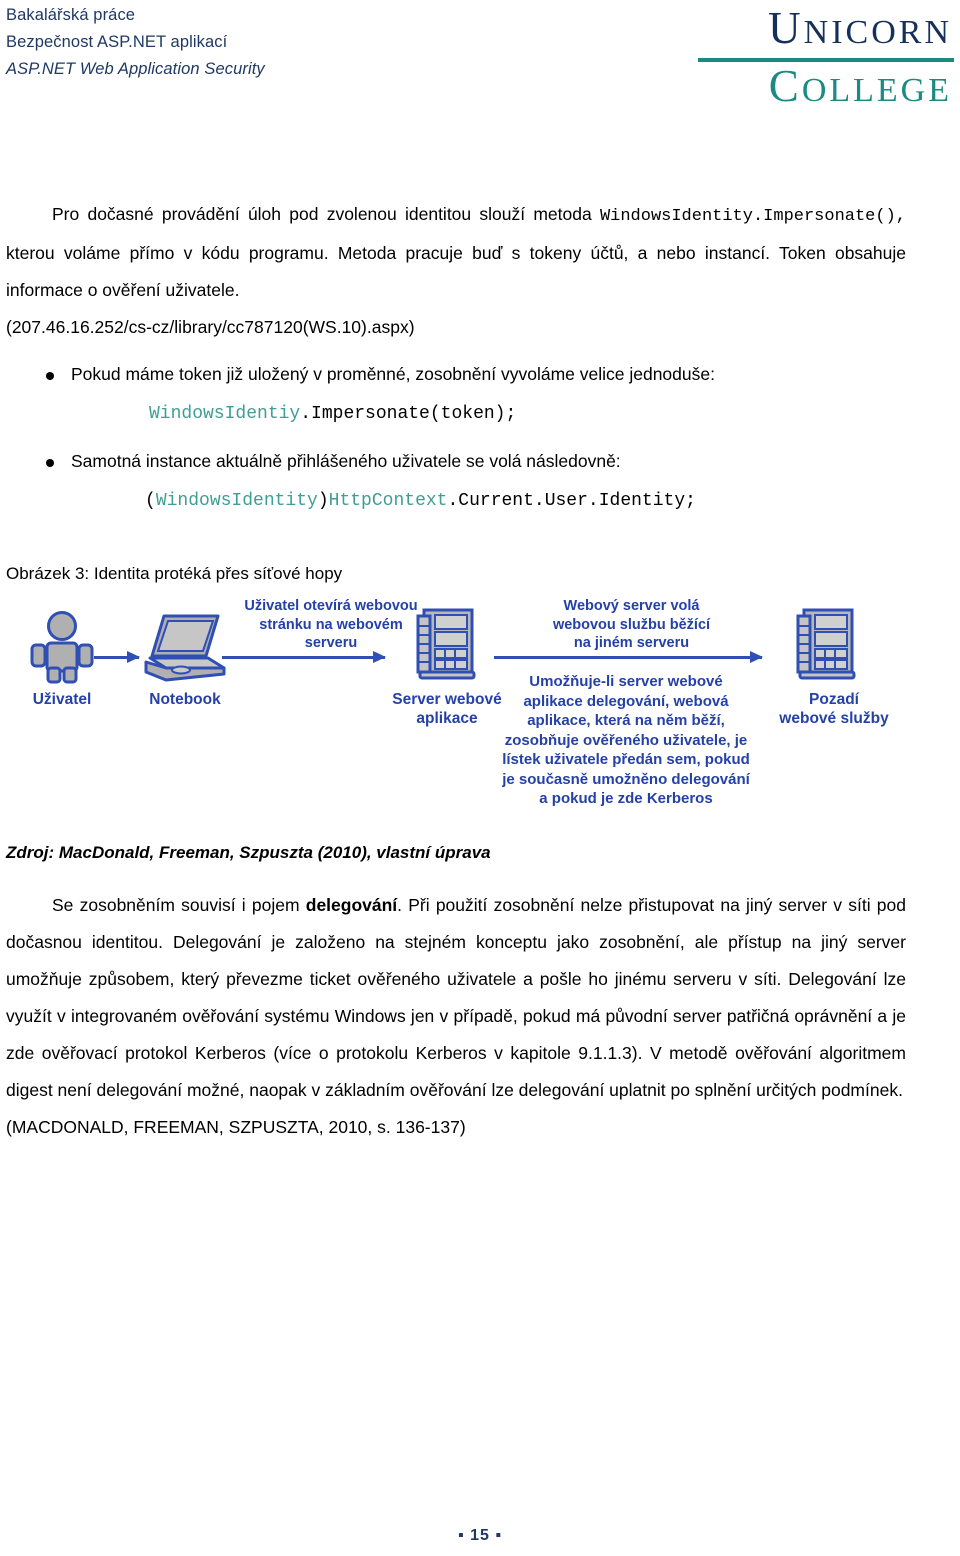 The width and height of the screenshot is (960, 1556). Describe the element at coordinates (150, 501) in the screenshot. I see `code-paren-open: (` at that location.